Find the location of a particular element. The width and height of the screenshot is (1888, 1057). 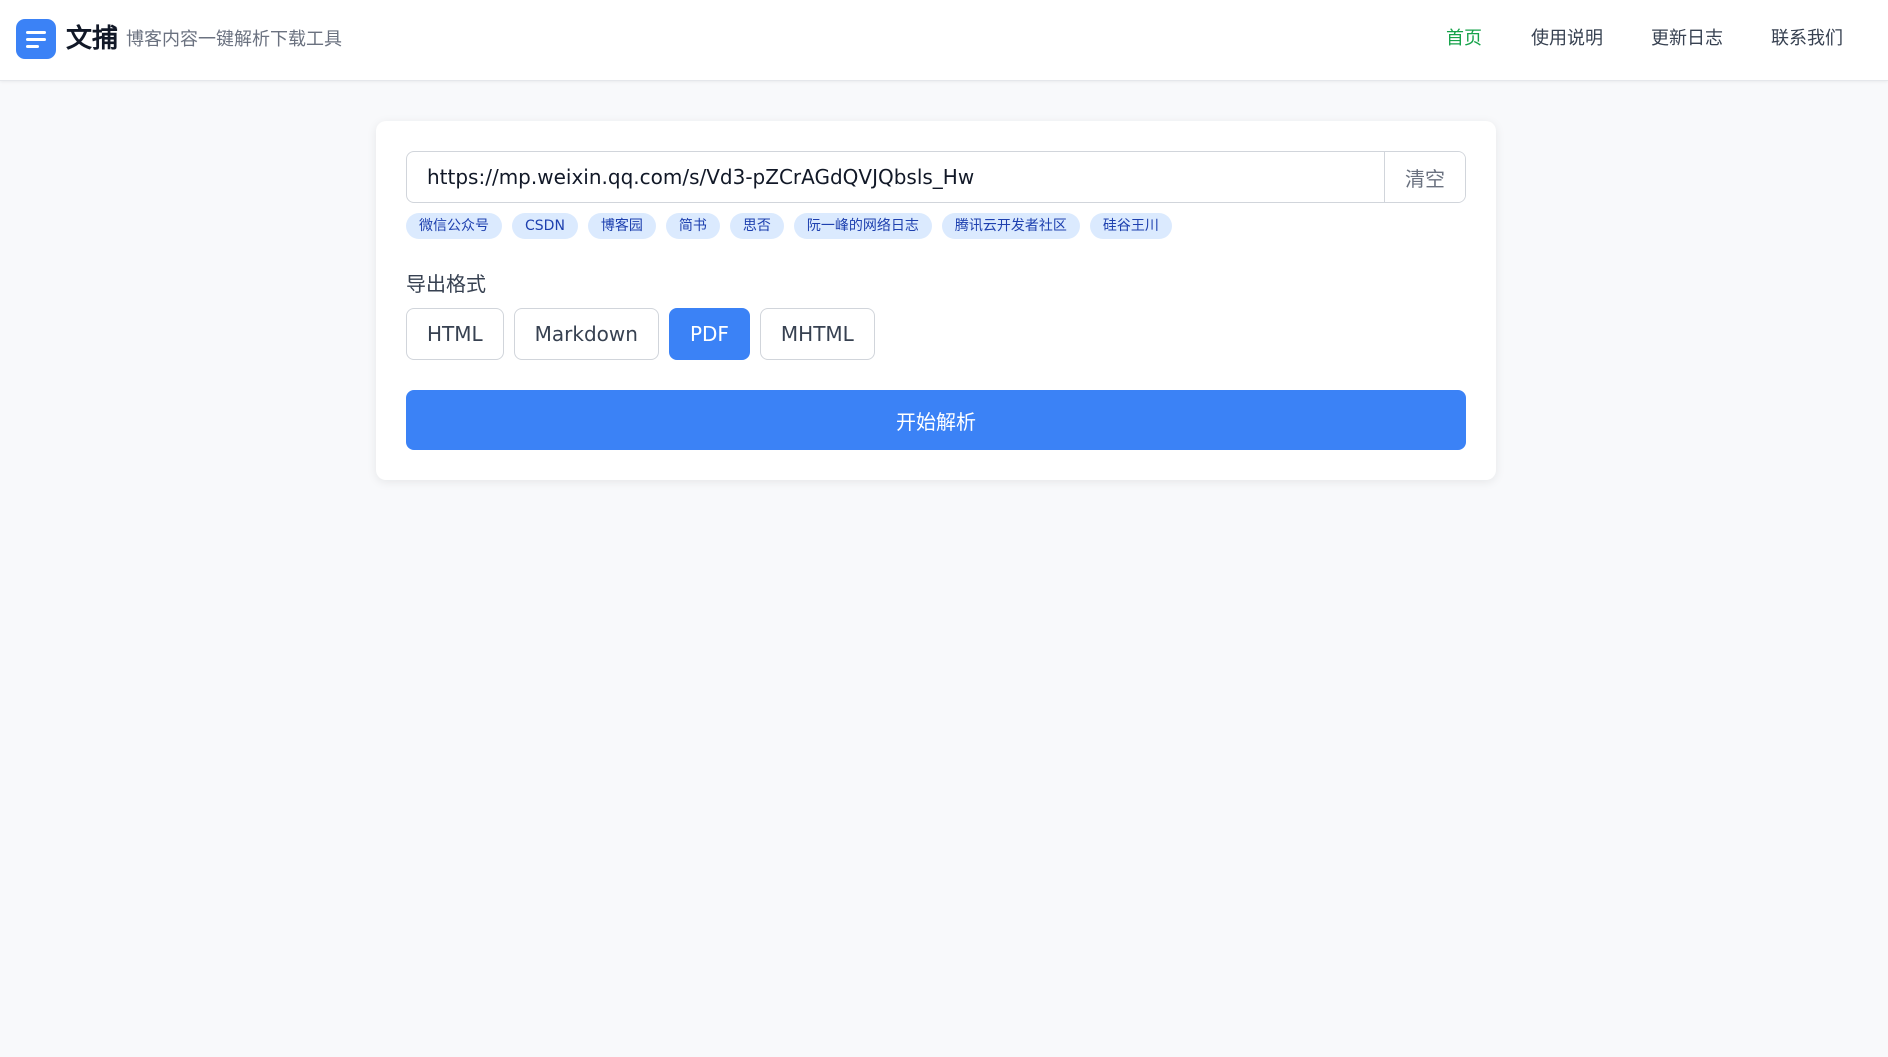

tag-ruanyifeng: 阮一峰的网络日志 is located at coordinates (862, 226).